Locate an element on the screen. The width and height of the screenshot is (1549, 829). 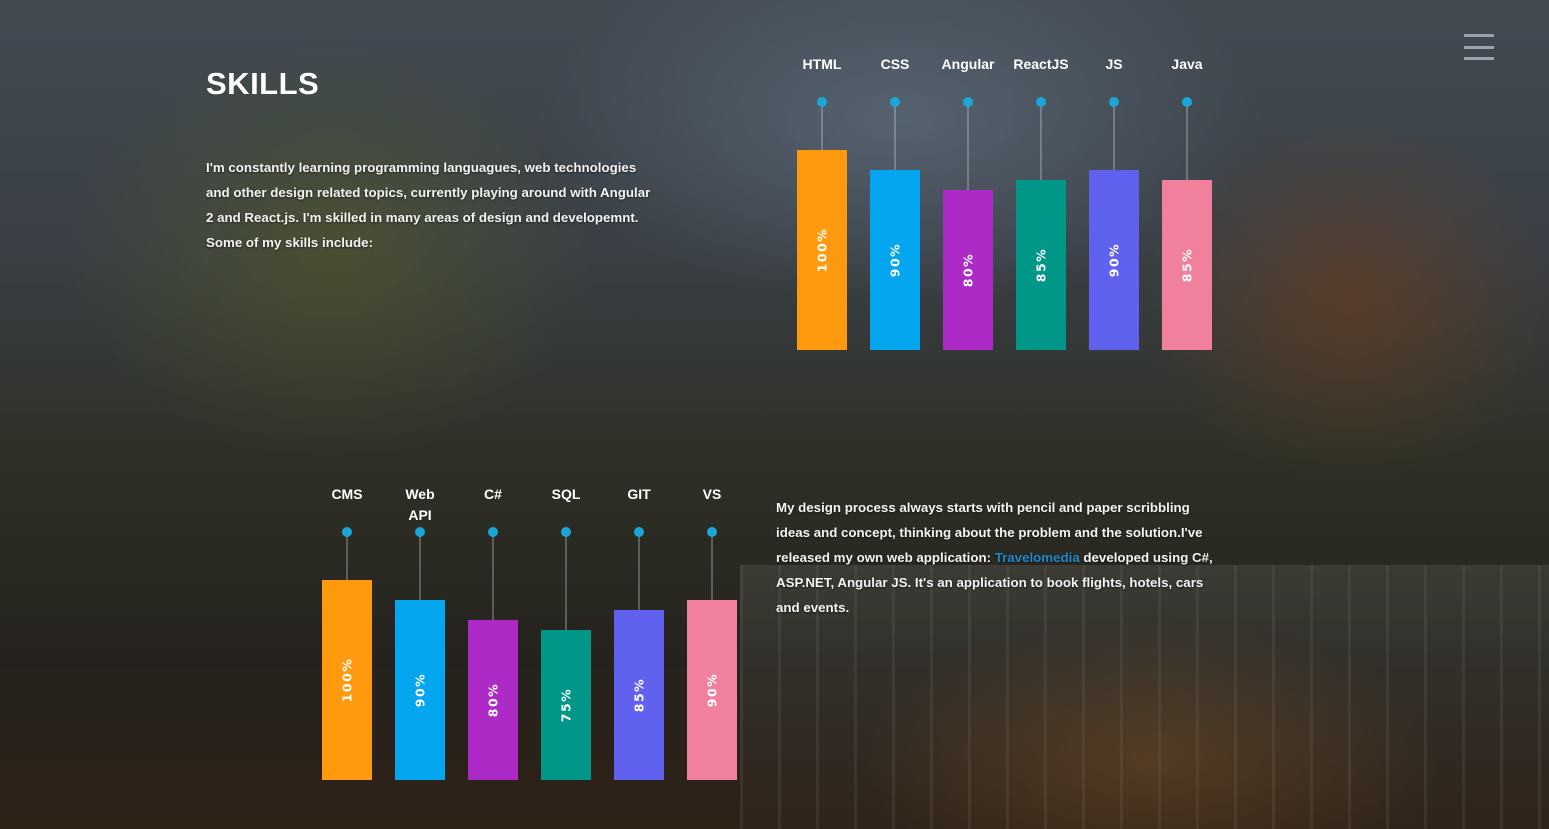
skill-category-label: Java is located at coordinates (1186, 64).